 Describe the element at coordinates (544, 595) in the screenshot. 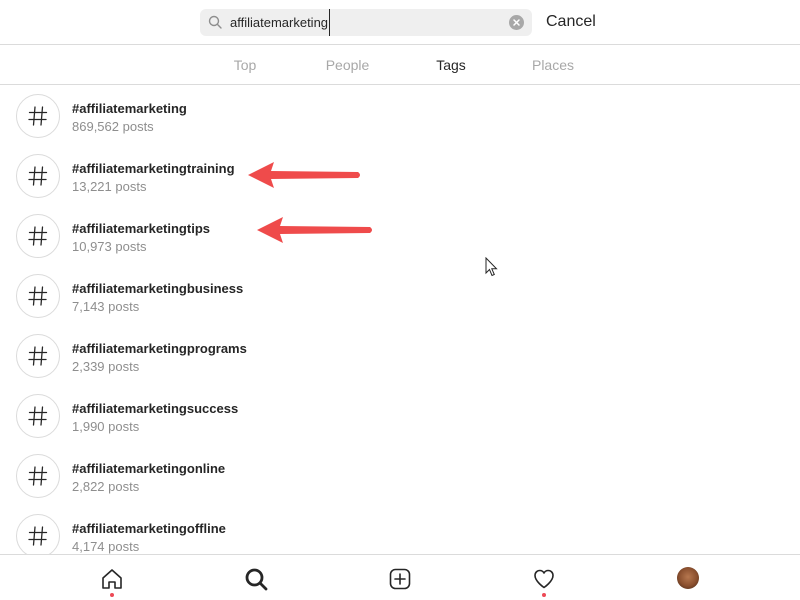

I see `activity-notification-dot` at that location.